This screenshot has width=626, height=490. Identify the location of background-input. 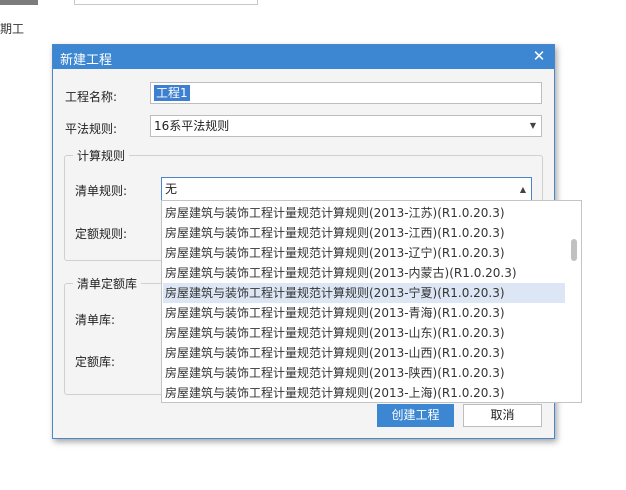
(166, 2).